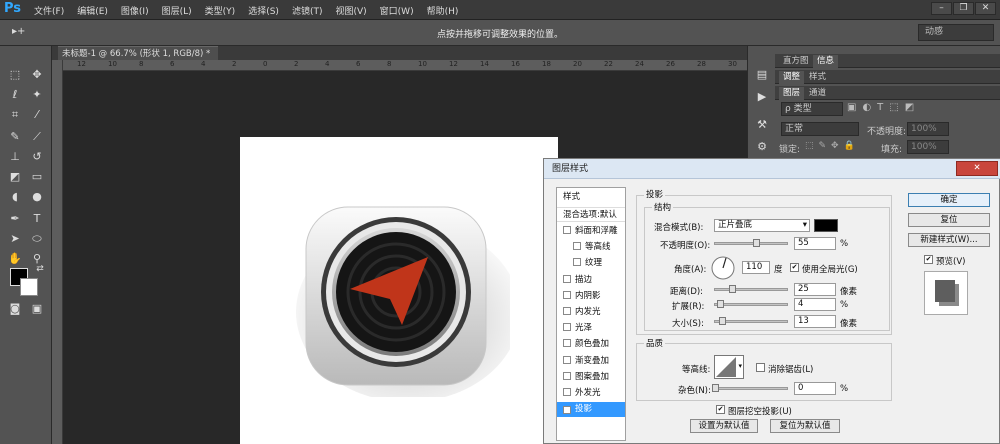 The image size is (1000, 444). What do you see at coordinates (756, 243) in the screenshot?
I see `opacity-slider-knob` at bounding box center [756, 243].